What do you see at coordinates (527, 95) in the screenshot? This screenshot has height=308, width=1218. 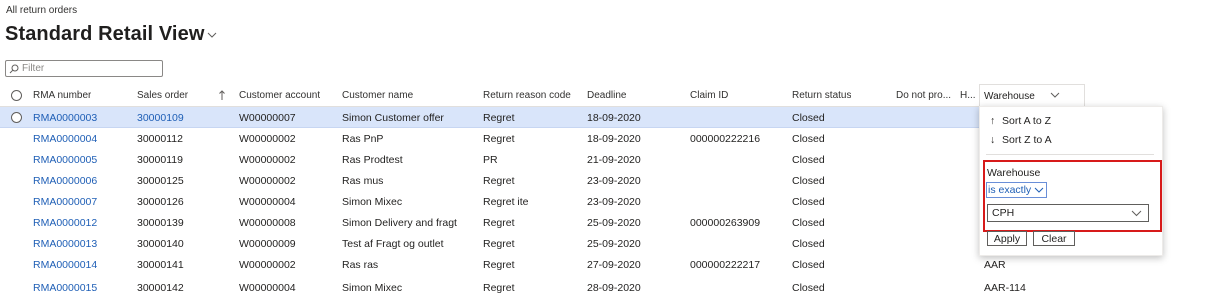 I see `col-header-return-reason: Return reason code` at bounding box center [527, 95].